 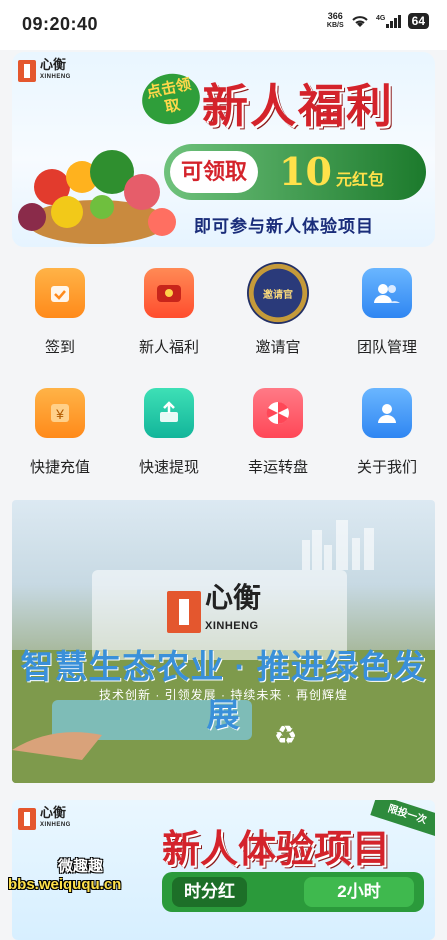 What do you see at coordinates (360, 180) in the screenshot?
I see `red-packet-unit: 元红包` at bounding box center [360, 180].